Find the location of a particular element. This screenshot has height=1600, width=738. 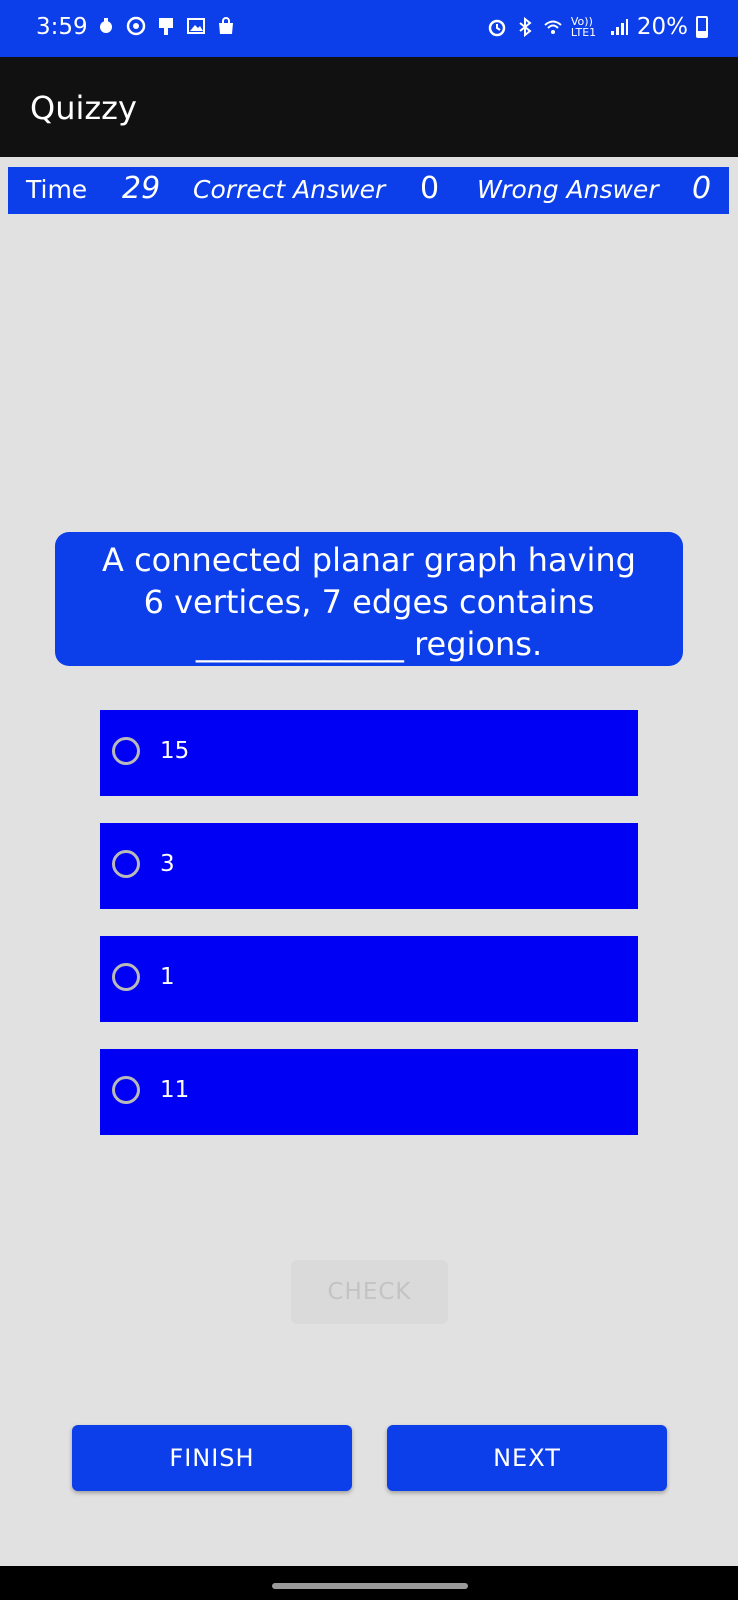

next-button: NEXT is located at coordinates (527, 1458).